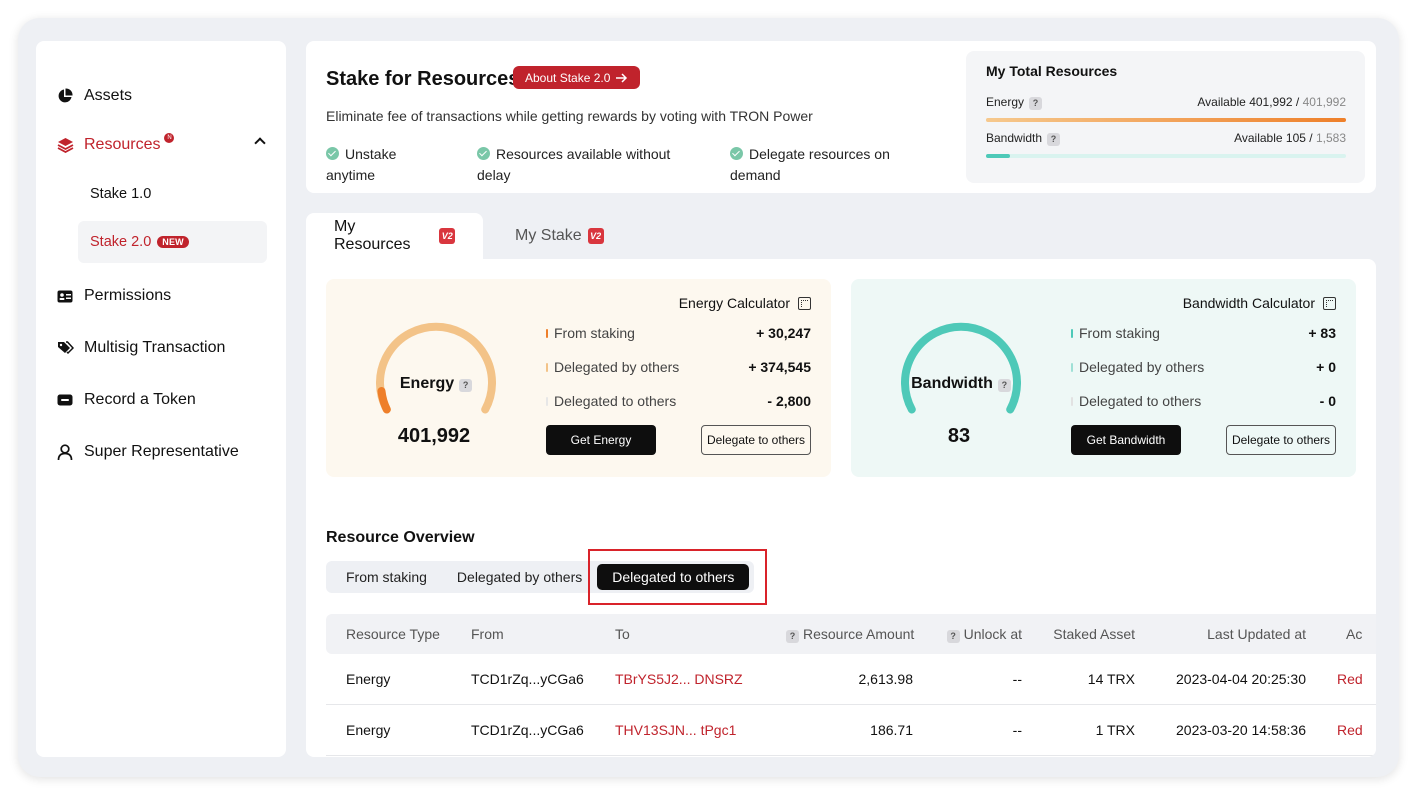  Describe the element at coordinates (959, 436) in the screenshot. I see `bandwidth-value: 83` at that location.